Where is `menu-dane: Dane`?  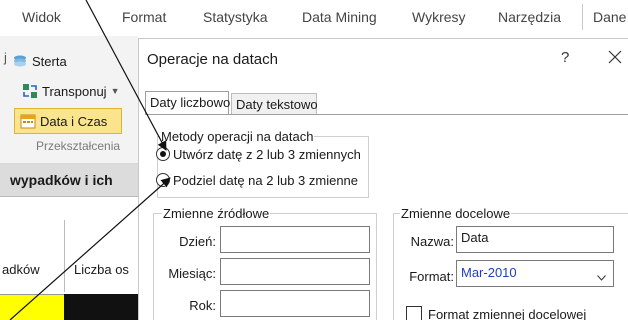
menu-dane: Dane is located at coordinates (609, 17).